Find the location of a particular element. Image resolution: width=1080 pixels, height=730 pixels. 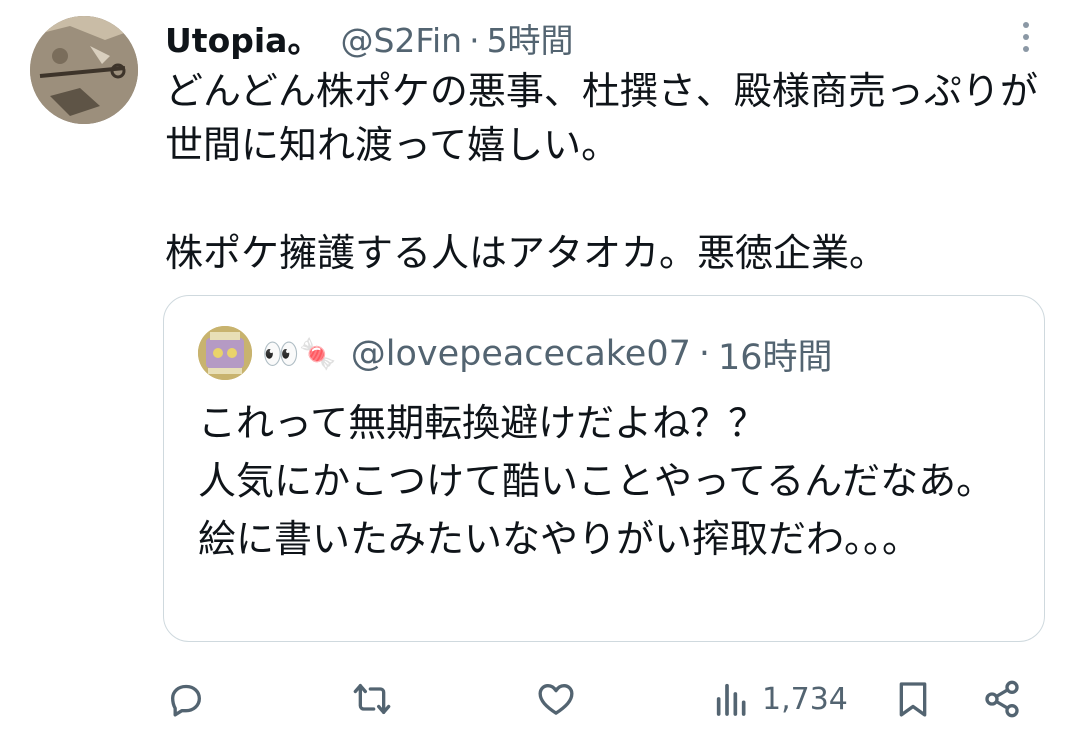

like-button is located at coordinates (556, 699).